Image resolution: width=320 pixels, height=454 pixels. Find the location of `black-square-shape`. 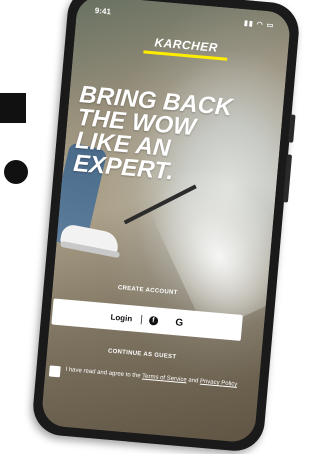

black-square-shape is located at coordinates (13, 108).